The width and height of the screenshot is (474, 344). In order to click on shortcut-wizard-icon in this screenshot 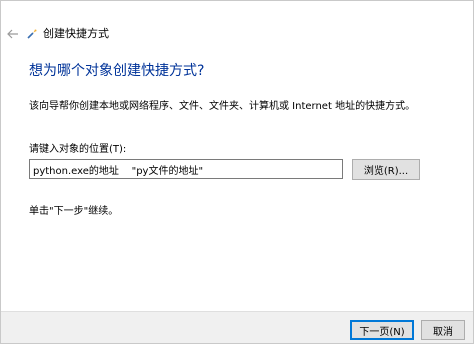, I will do `click(32, 34)`.